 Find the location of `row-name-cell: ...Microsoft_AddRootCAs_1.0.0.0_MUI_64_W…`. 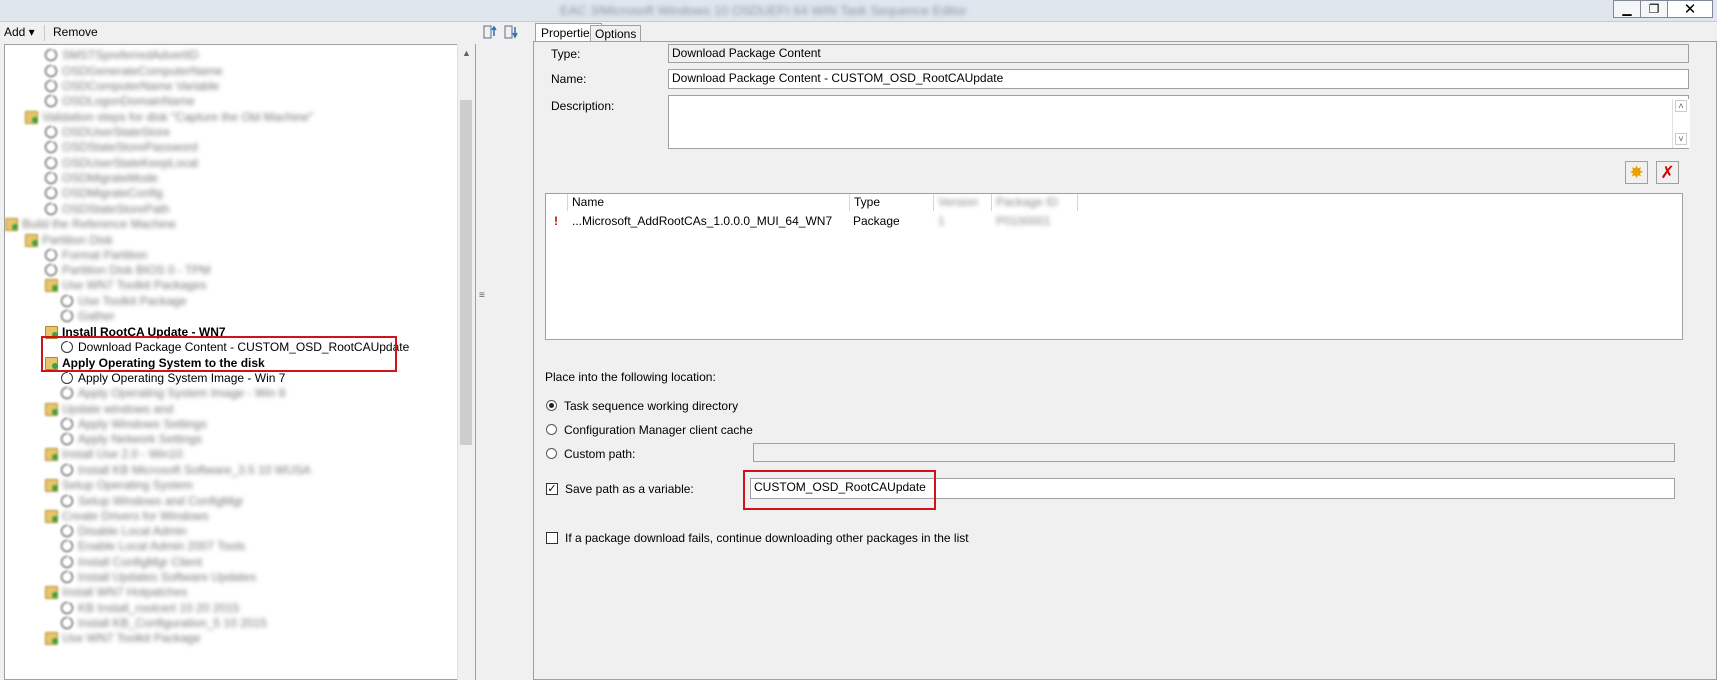

row-name-cell: ...Microsoft_AddRootCAs_1.0.0.0_MUI_64_W… is located at coordinates (702, 221).